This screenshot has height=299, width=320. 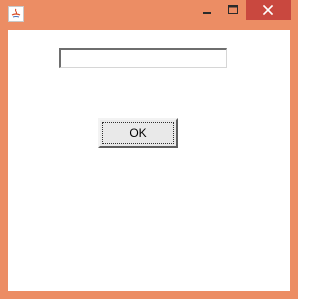 I want to click on close-icon, so click(x=268, y=10).